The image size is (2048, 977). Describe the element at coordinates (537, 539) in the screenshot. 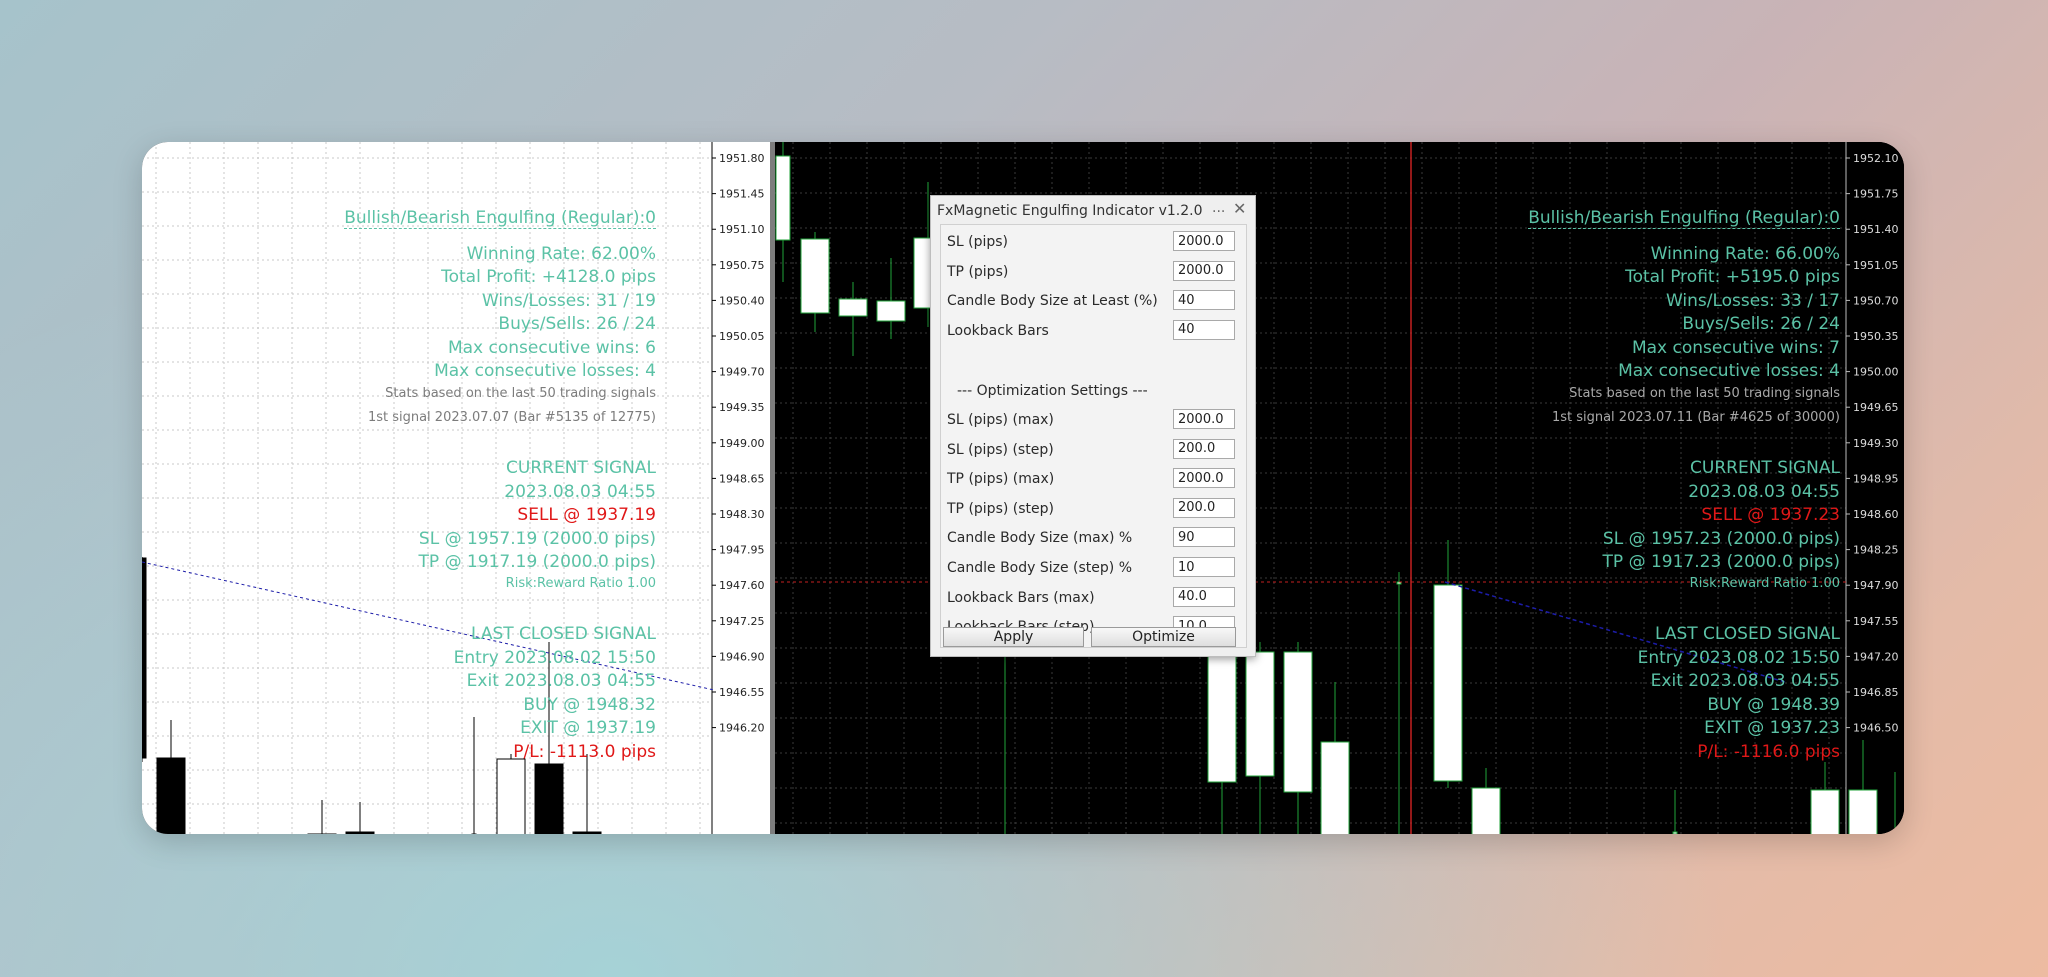

I see `left-current-signal-sl: SL @ 1957.19 (2000.0 pips)` at that location.